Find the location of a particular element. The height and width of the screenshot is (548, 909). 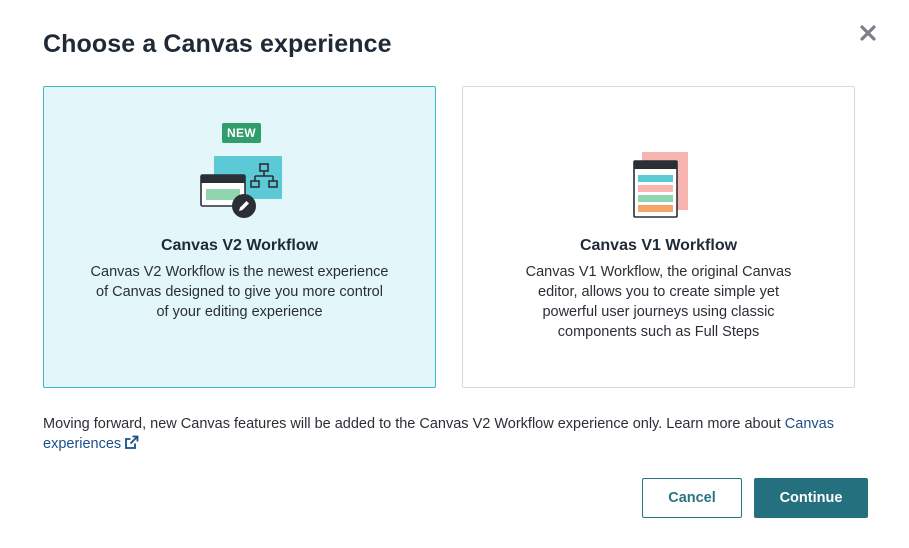

cancel-button: Cancel is located at coordinates (692, 498).